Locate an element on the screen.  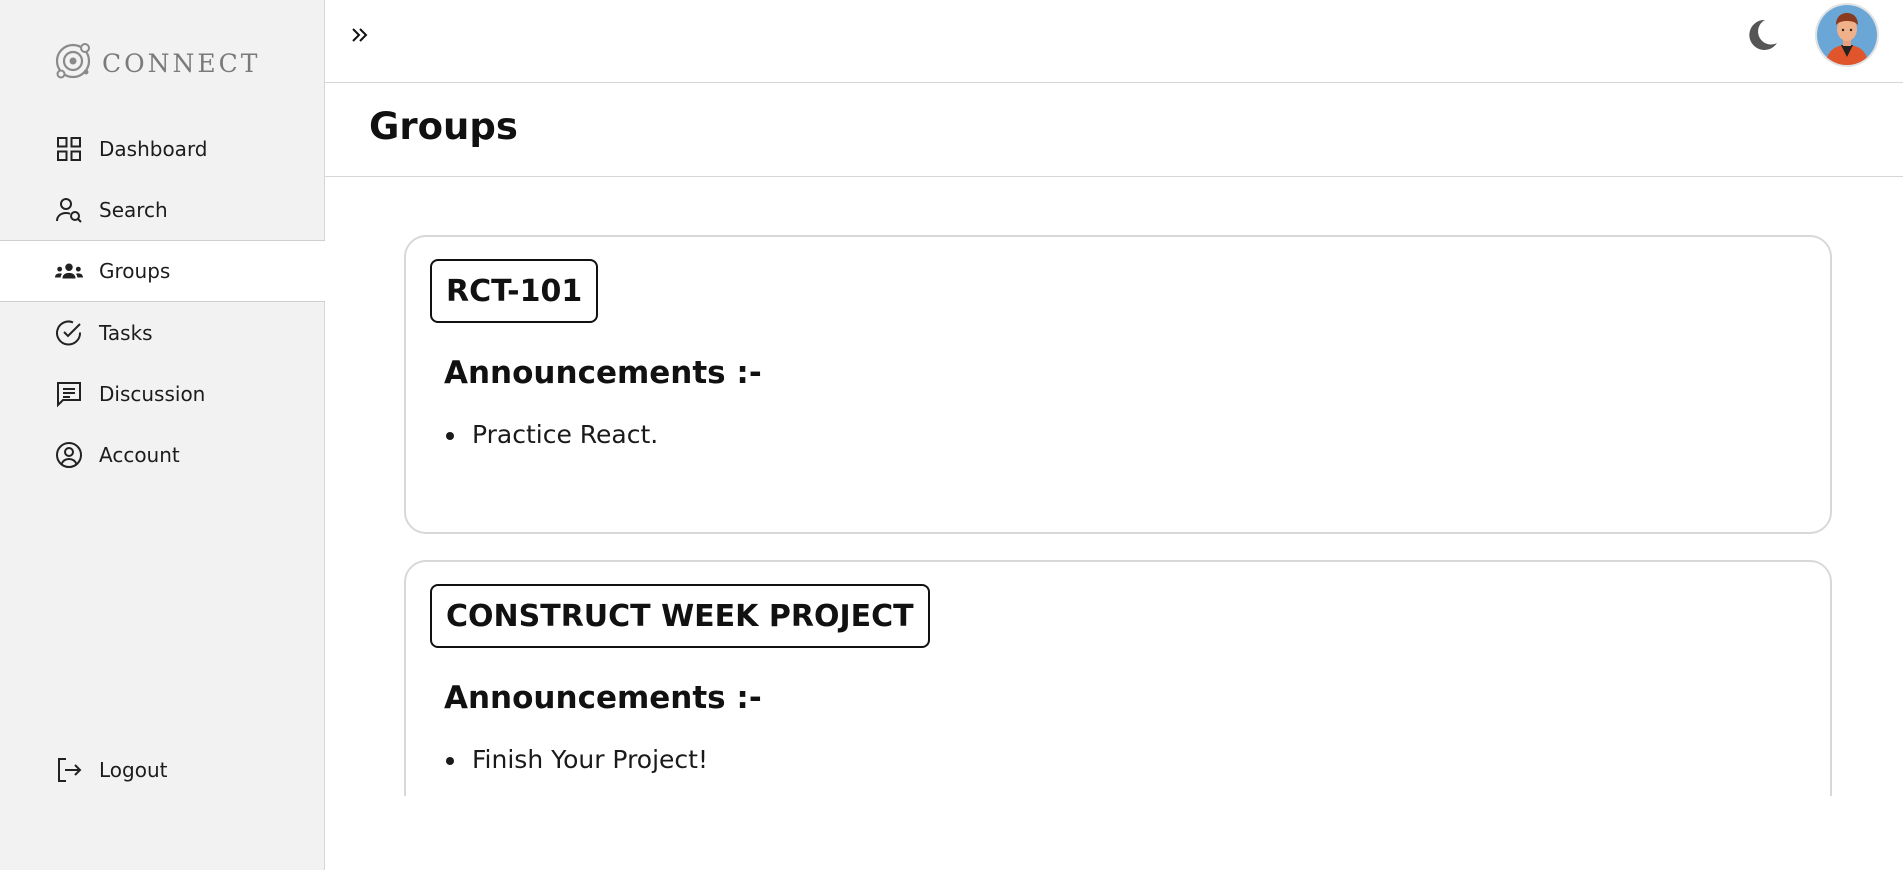
logout-section: Logout is located at coordinates (162, 769).